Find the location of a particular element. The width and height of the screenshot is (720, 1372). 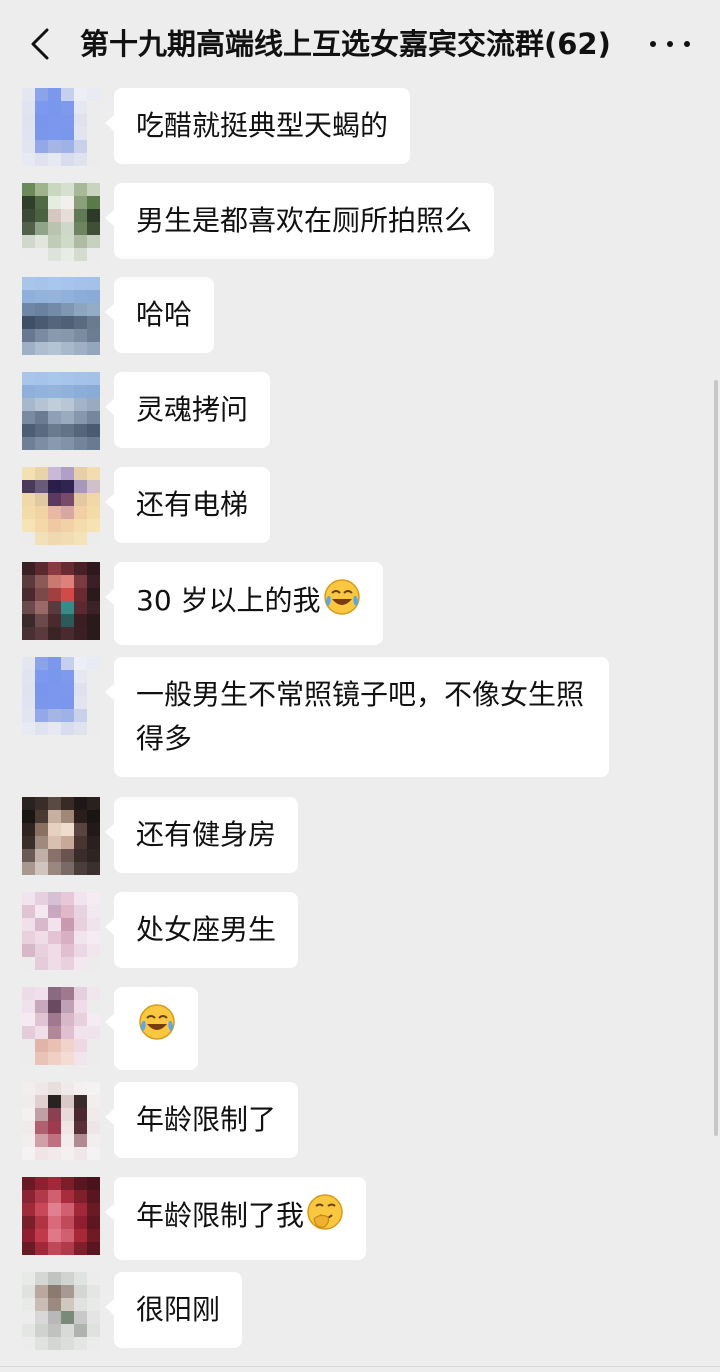

message-bubble: 吃醋就挺典型天蝎的 is located at coordinates (257, 126).